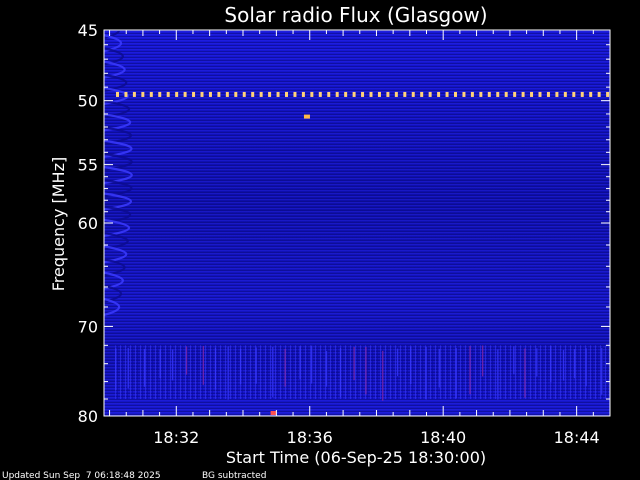 The width and height of the screenshot is (640, 480). I want to click on x-axis-label: Start Time (06-Sep-25 18:30:00), so click(356, 457).